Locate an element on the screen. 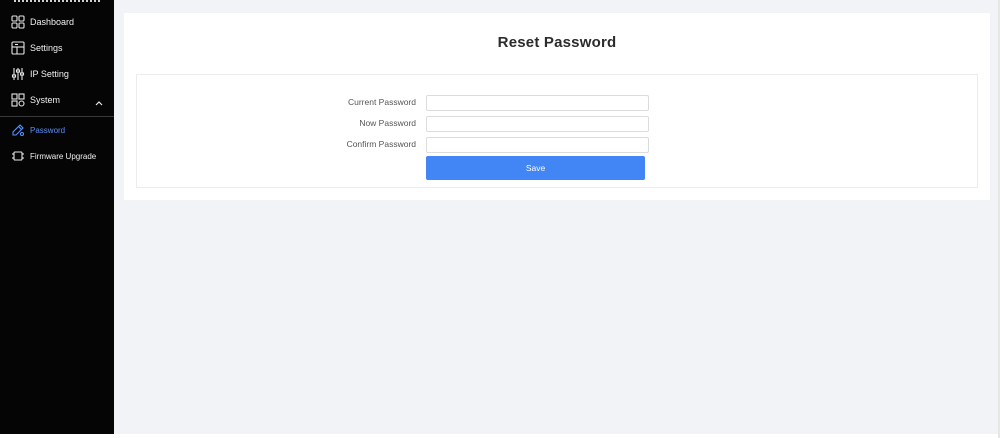 The width and height of the screenshot is (1000, 438). confirm-password-input is located at coordinates (537, 145).